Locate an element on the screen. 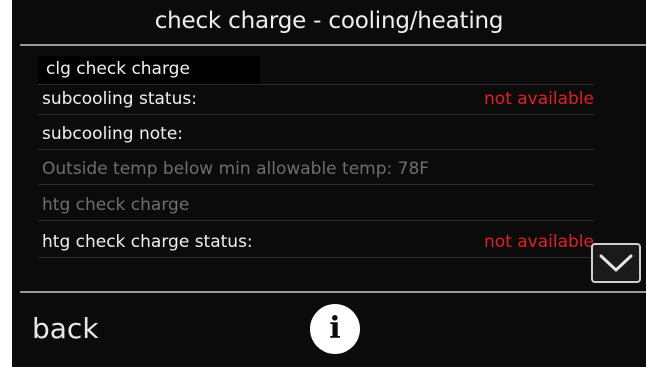 The image size is (646, 367). title-divider is located at coordinates (333, 45).